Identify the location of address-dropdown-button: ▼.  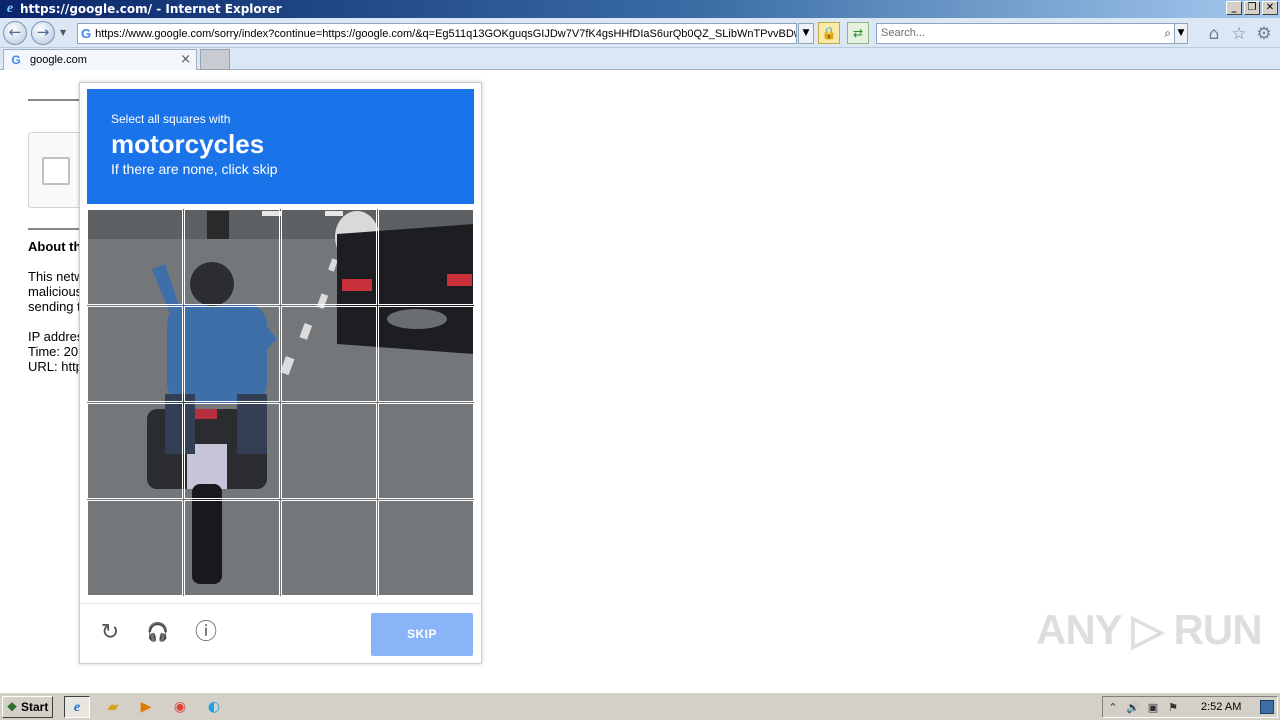
(806, 33).